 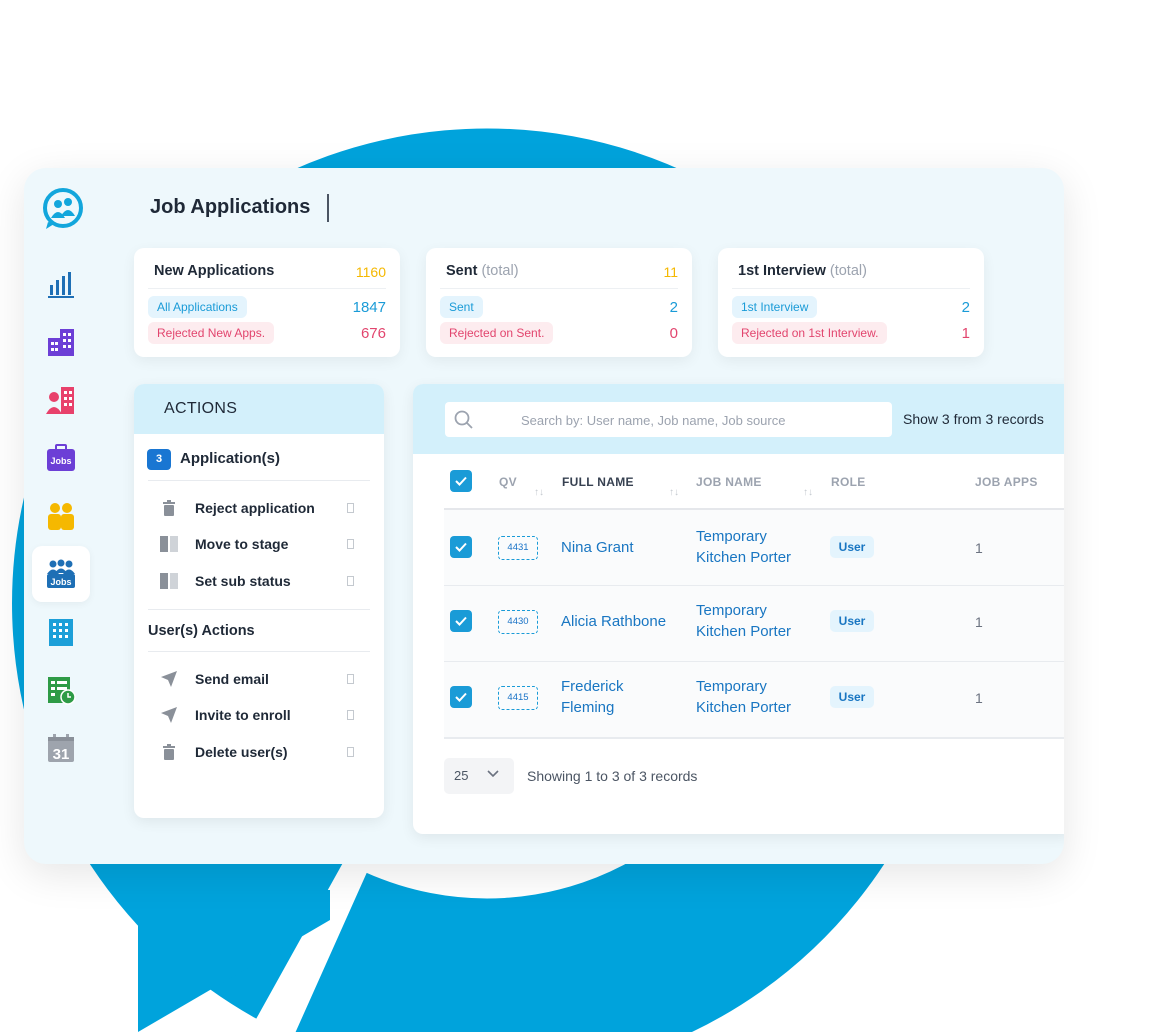 What do you see at coordinates (197, 307) in the screenshot?
I see `all-applications-chip: All Applications` at bounding box center [197, 307].